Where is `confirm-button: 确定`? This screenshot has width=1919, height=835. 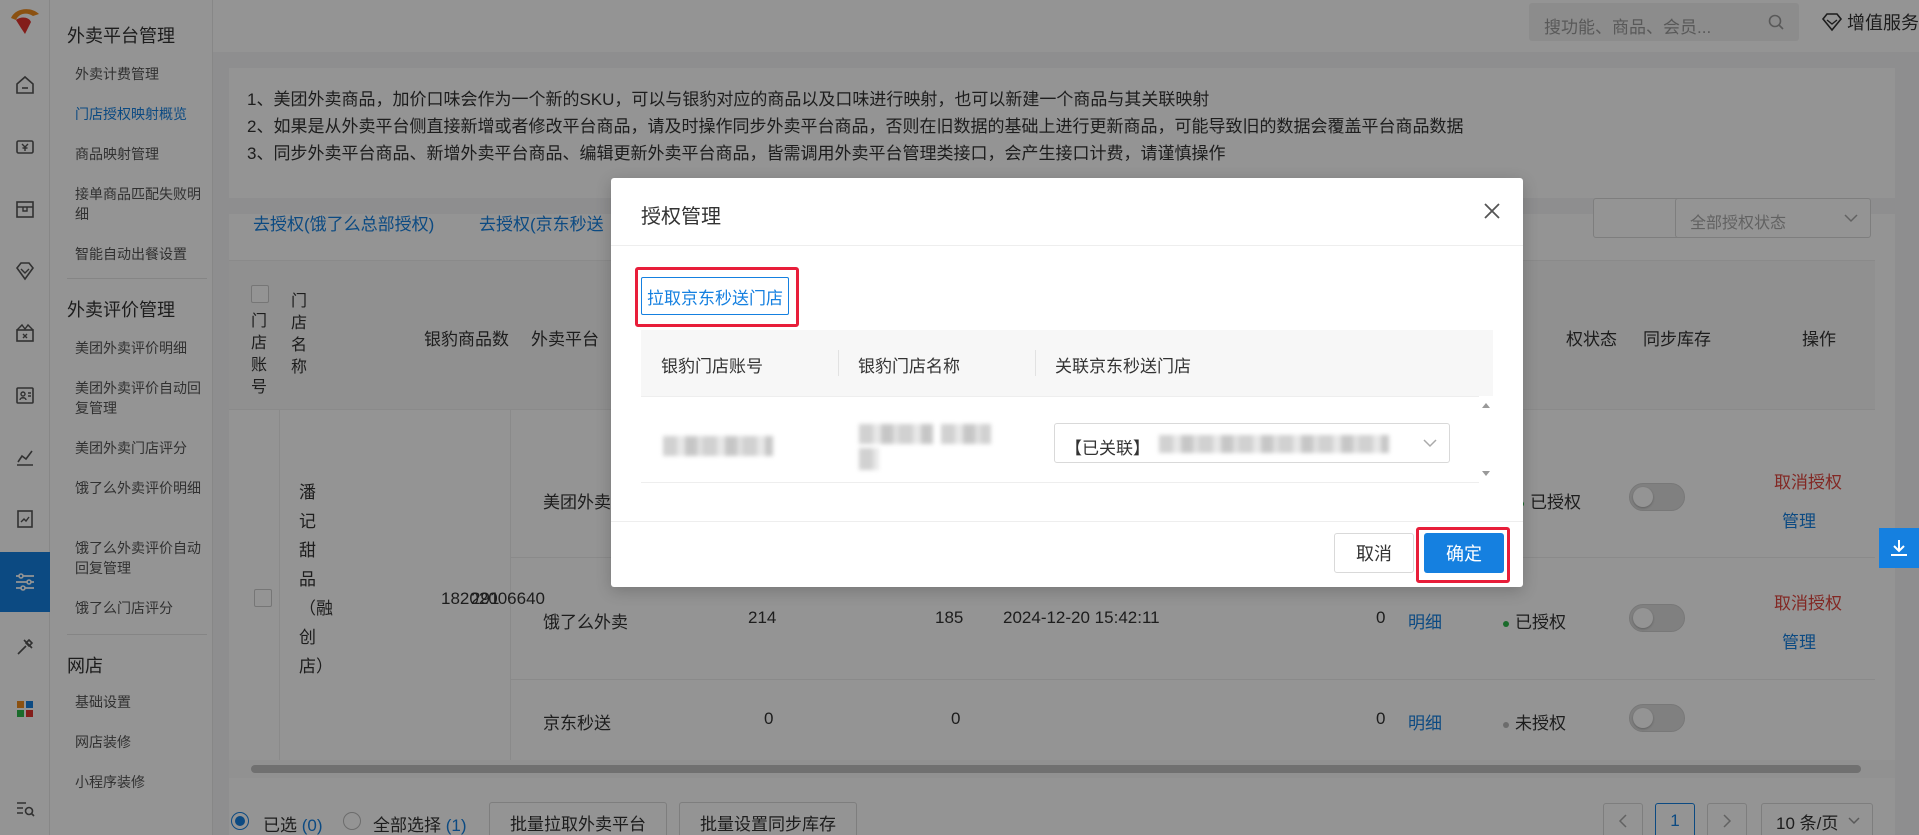 confirm-button: 确定 is located at coordinates (1464, 553).